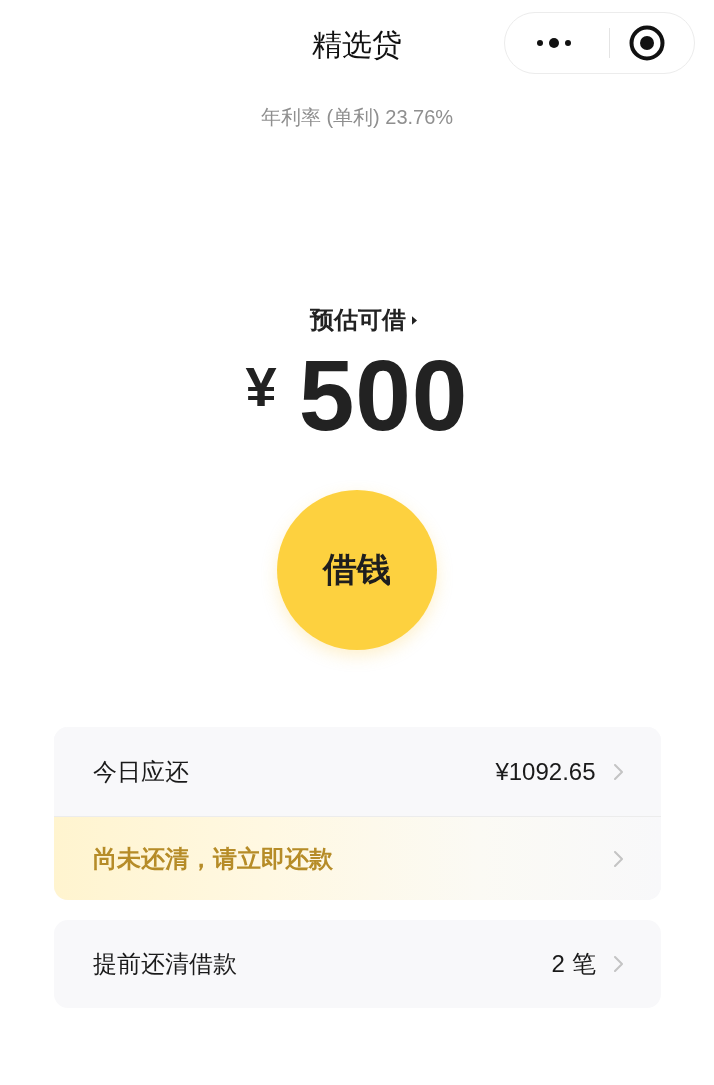 The width and height of the screenshot is (714, 1085). I want to click on more-icon, so click(554, 43).